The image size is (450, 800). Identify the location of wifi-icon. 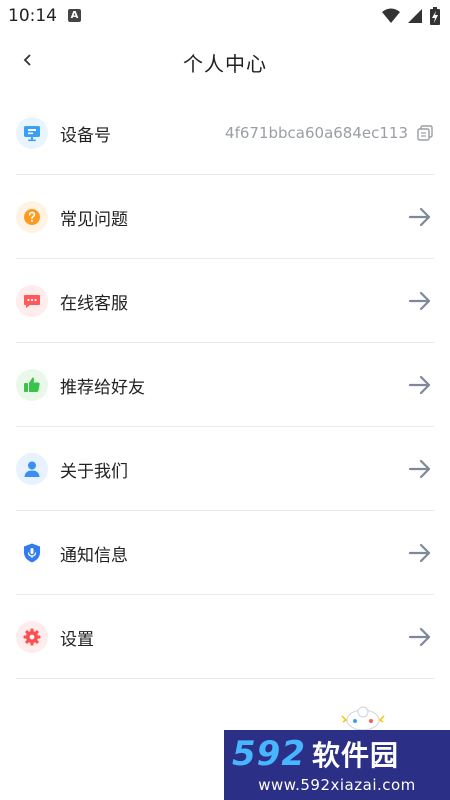
(391, 15).